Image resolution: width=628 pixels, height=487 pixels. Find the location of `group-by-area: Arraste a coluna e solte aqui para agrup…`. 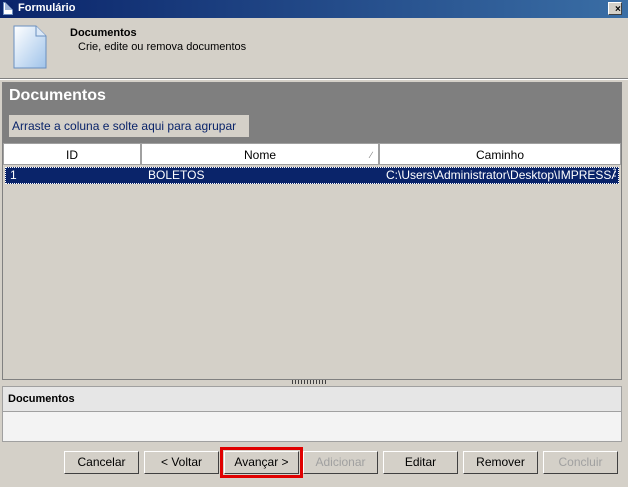

group-by-area: Arraste a coluna e solte aqui para agrup… is located at coordinates (129, 126).